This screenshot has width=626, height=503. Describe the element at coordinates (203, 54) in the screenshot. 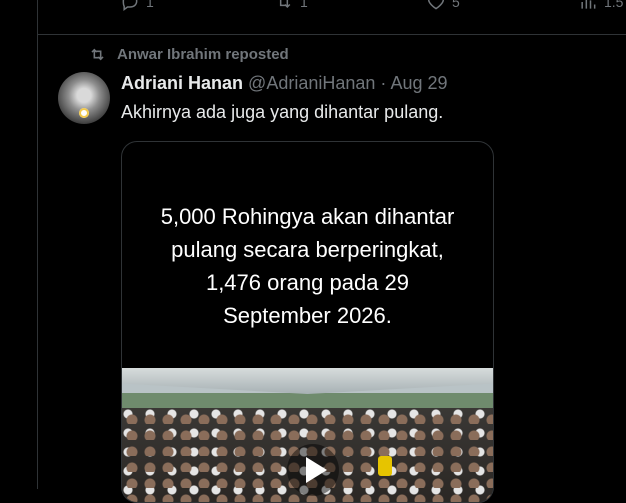

I see `social-context-label: Anwar Ibrahim reposted` at that location.